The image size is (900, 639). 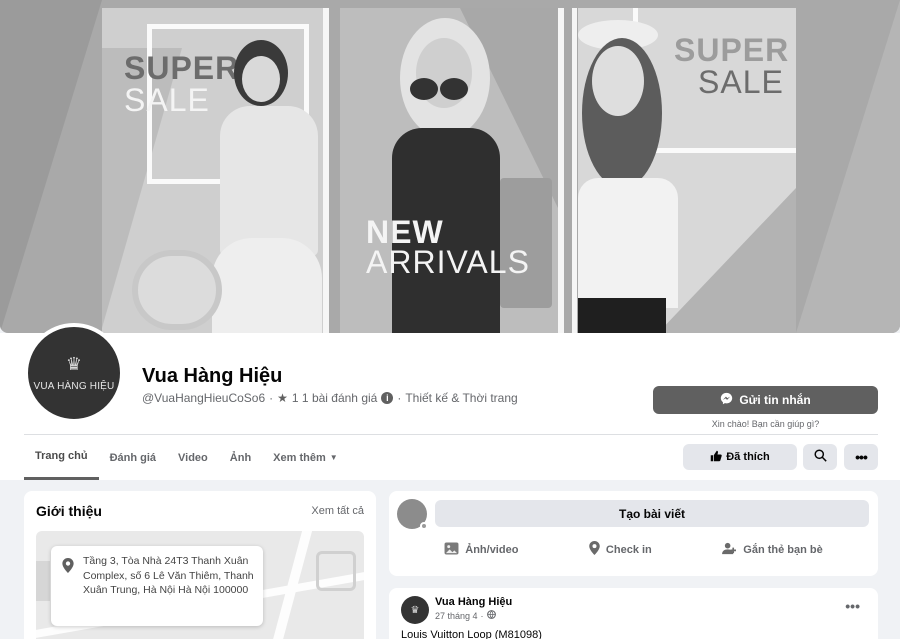 I want to click on page-avatar: ♛ VUA HÀNG HIỆU, so click(x=74, y=373).